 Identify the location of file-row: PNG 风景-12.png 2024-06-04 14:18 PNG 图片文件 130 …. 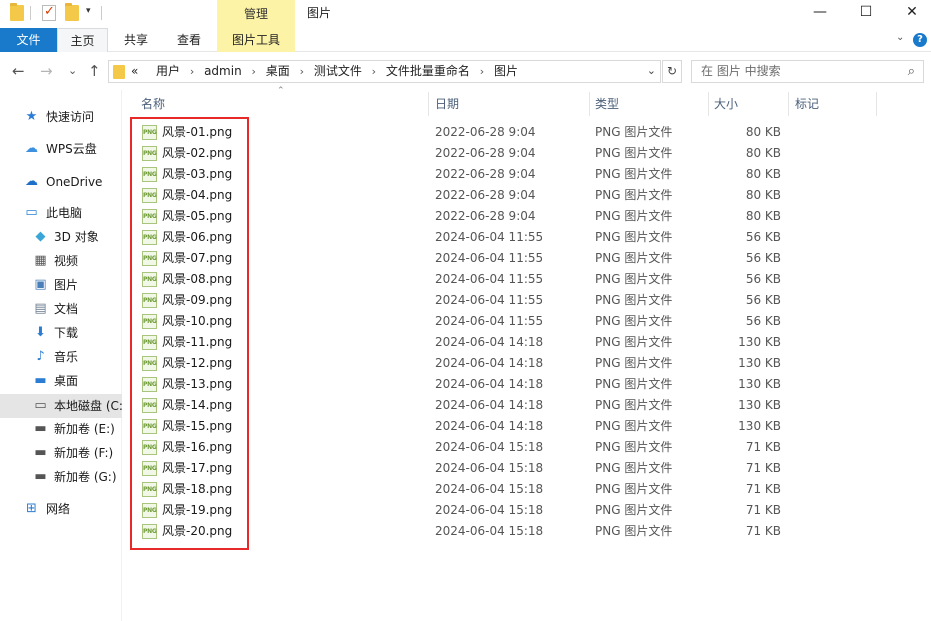
(530, 363).